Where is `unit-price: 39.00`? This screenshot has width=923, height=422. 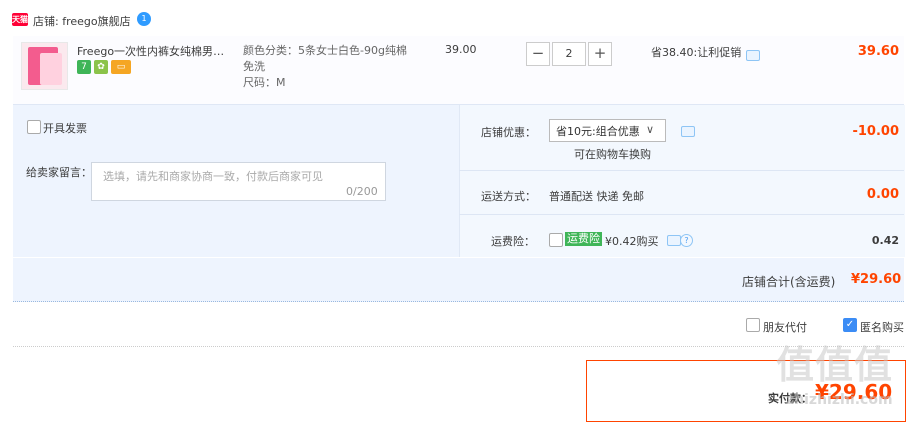
unit-price: 39.00 is located at coordinates (461, 49).